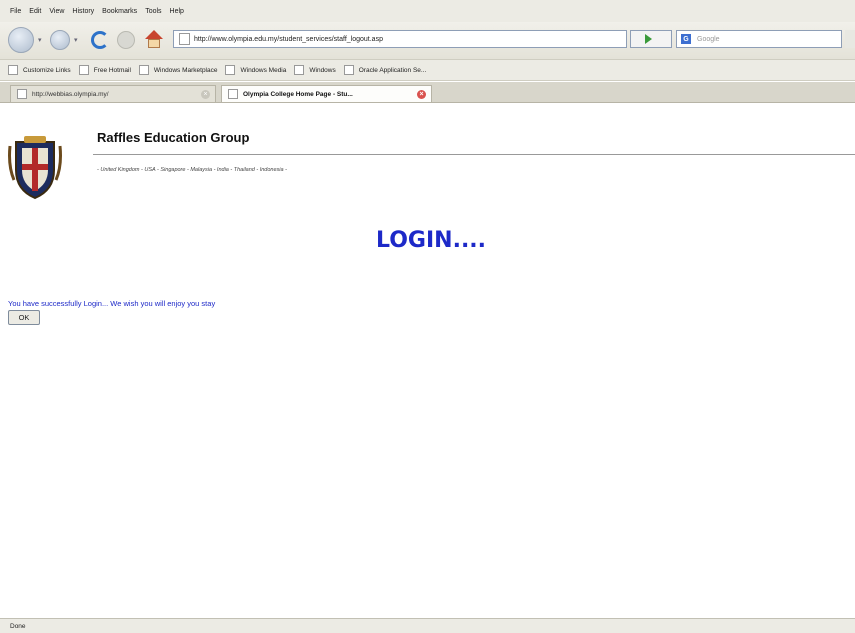  I want to click on organization-name: Raffles Education Group, so click(173, 137).